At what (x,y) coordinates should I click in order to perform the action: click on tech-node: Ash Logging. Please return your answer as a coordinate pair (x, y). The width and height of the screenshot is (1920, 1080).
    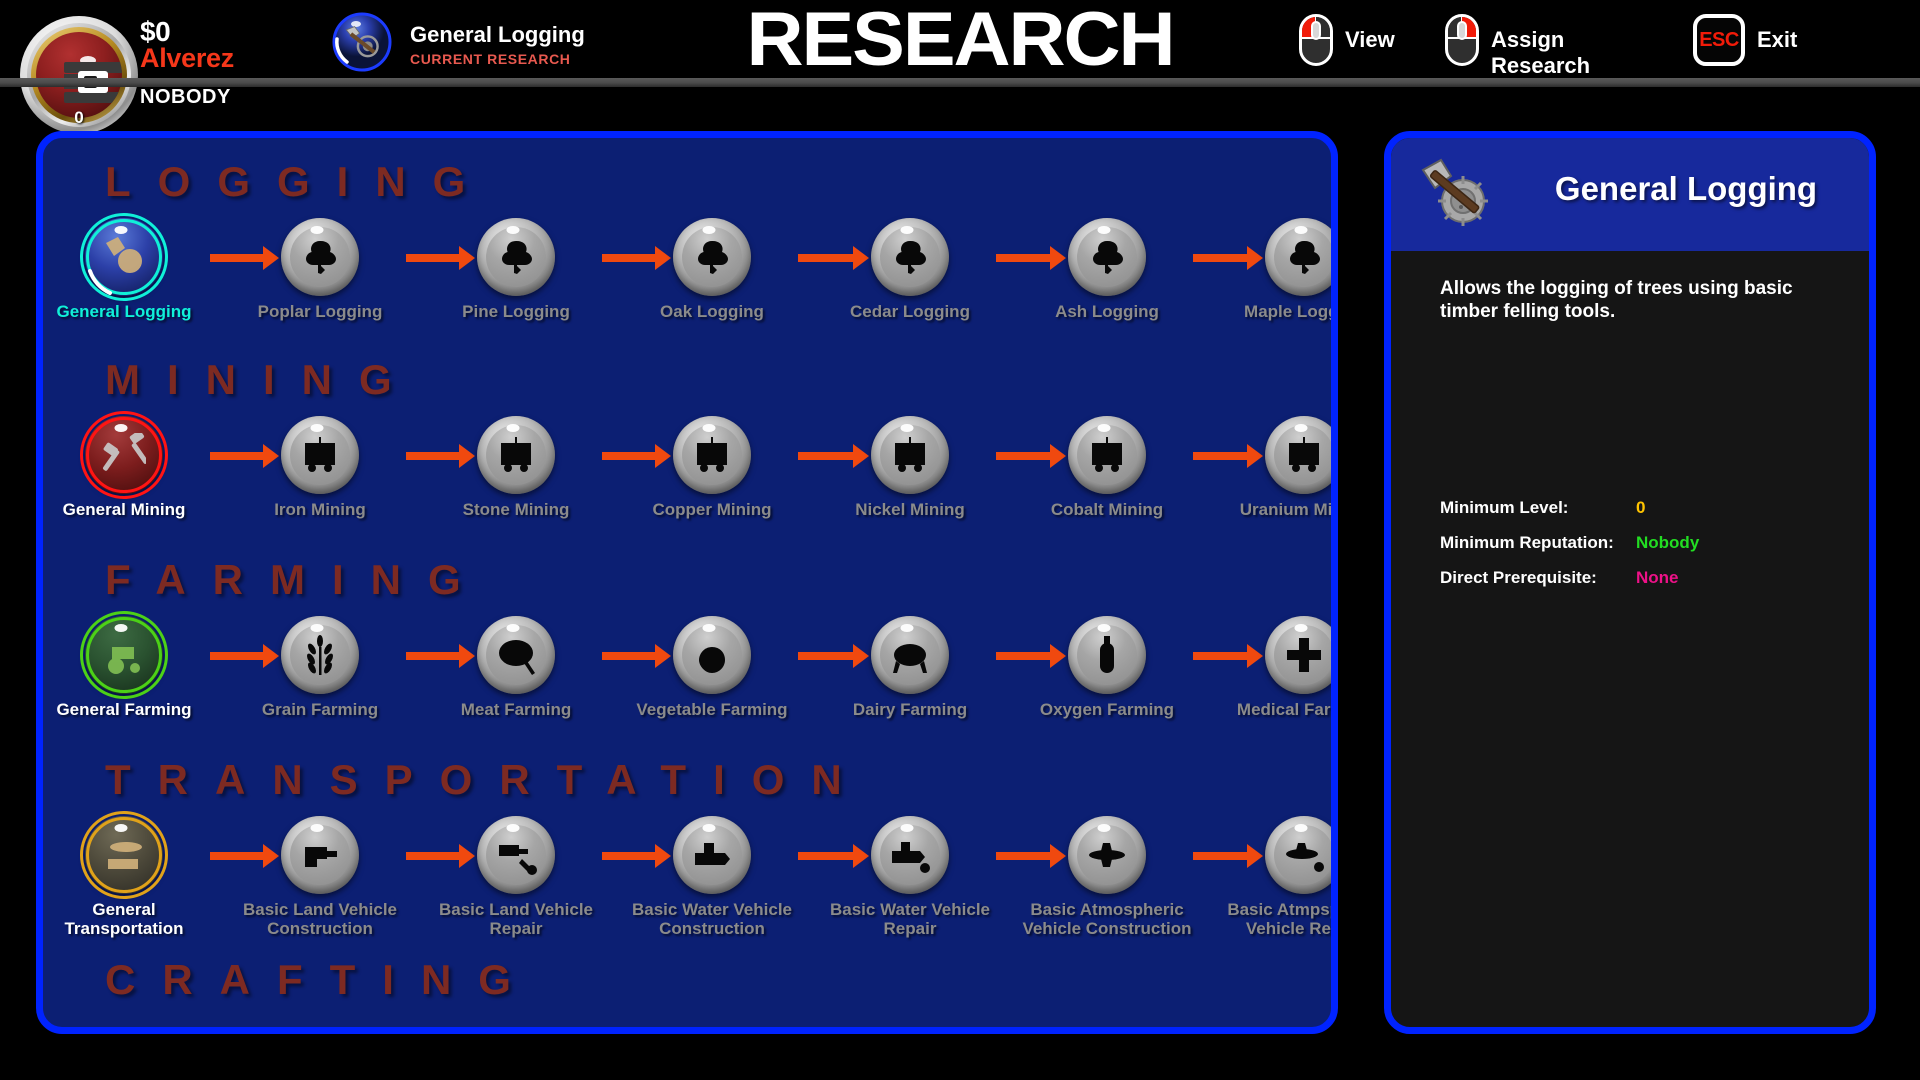
    Looking at the image, I should click on (1107, 269).